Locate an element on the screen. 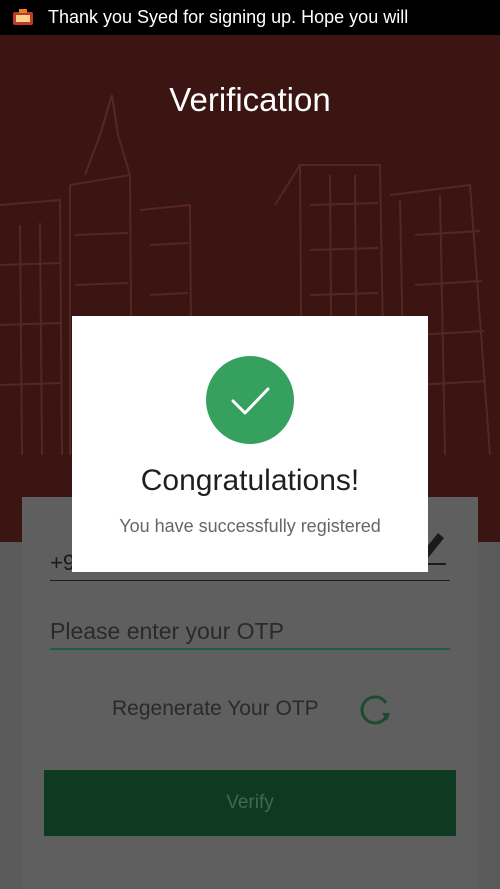 This screenshot has width=500, height=889. page-title: Verification is located at coordinates (250, 99).